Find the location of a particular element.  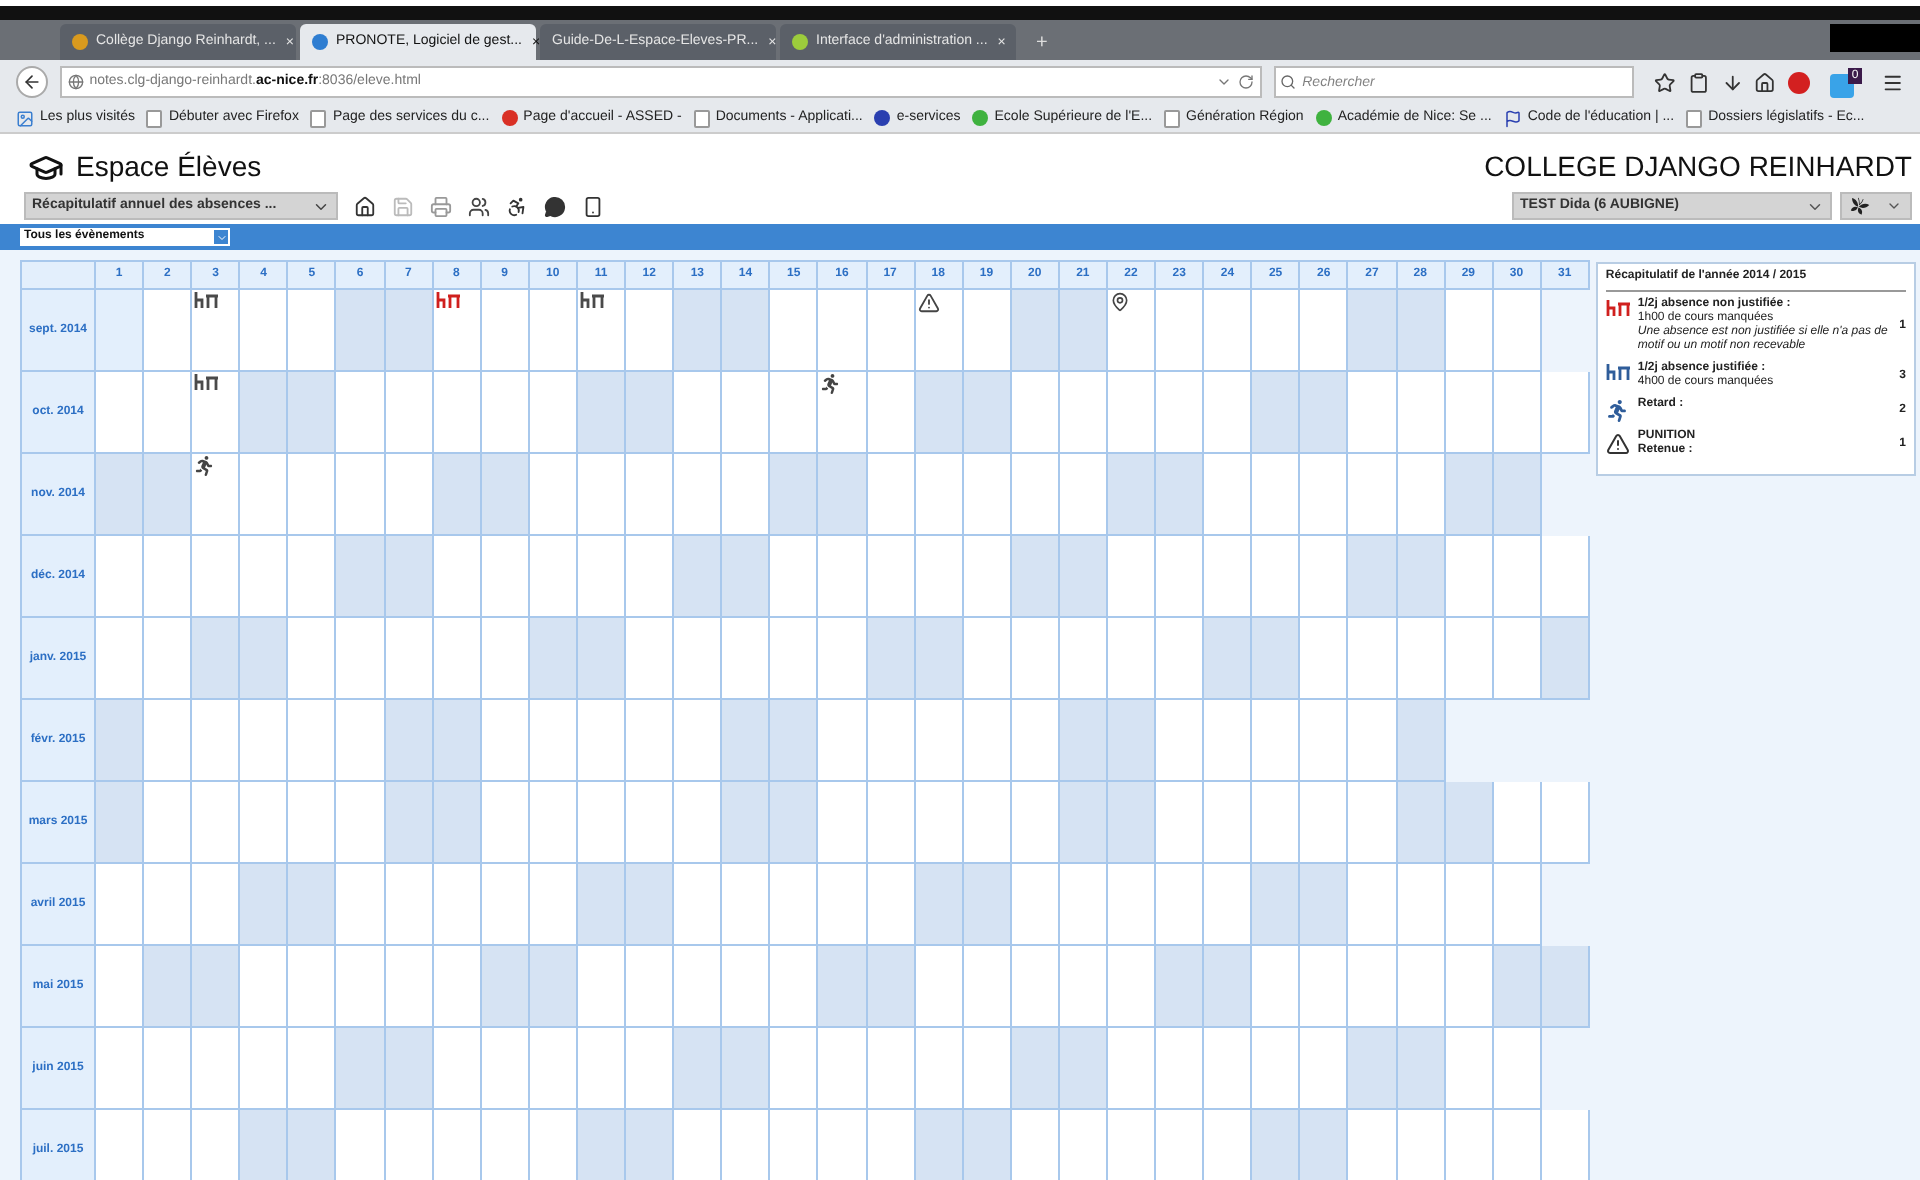

menu-icon is located at coordinates (1893, 82).